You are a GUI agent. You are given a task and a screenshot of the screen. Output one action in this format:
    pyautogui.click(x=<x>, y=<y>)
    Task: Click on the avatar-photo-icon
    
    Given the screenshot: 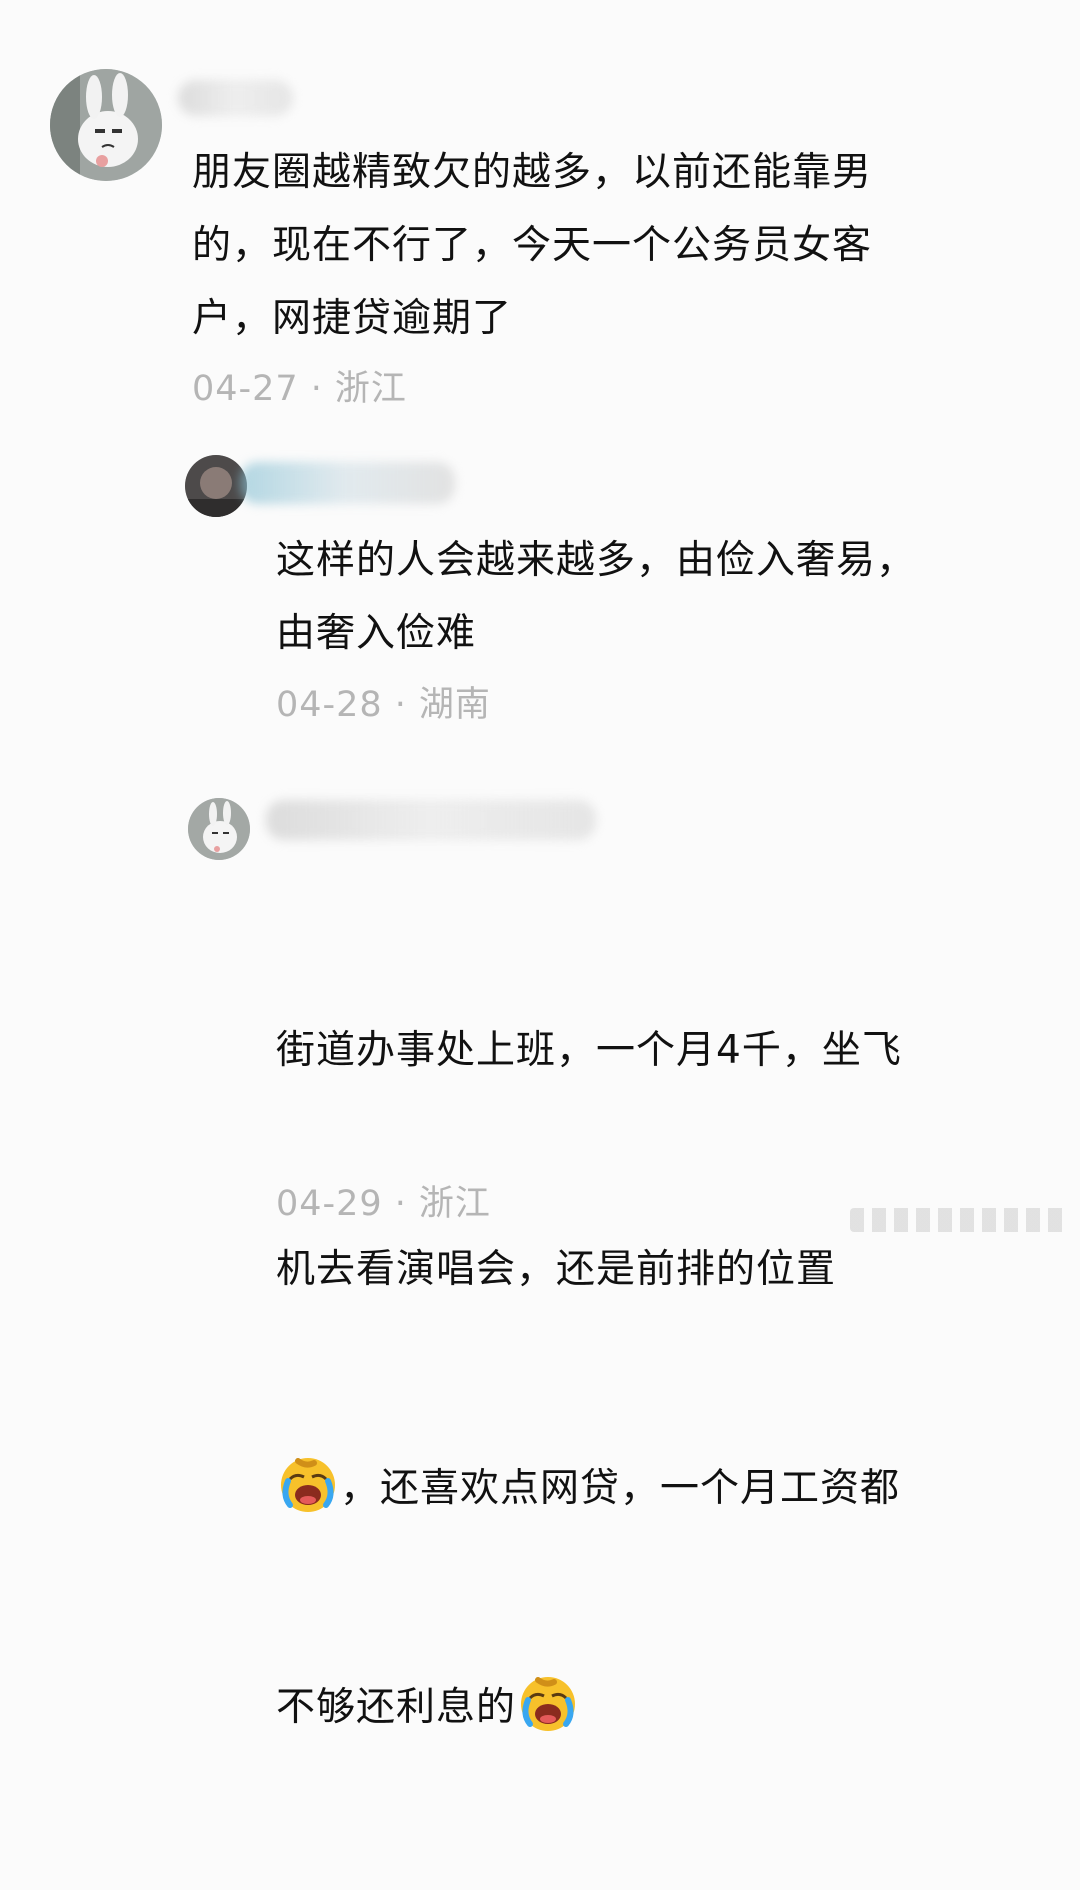 What is the action you would take?
    pyautogui.click(x=216, y=486)
    